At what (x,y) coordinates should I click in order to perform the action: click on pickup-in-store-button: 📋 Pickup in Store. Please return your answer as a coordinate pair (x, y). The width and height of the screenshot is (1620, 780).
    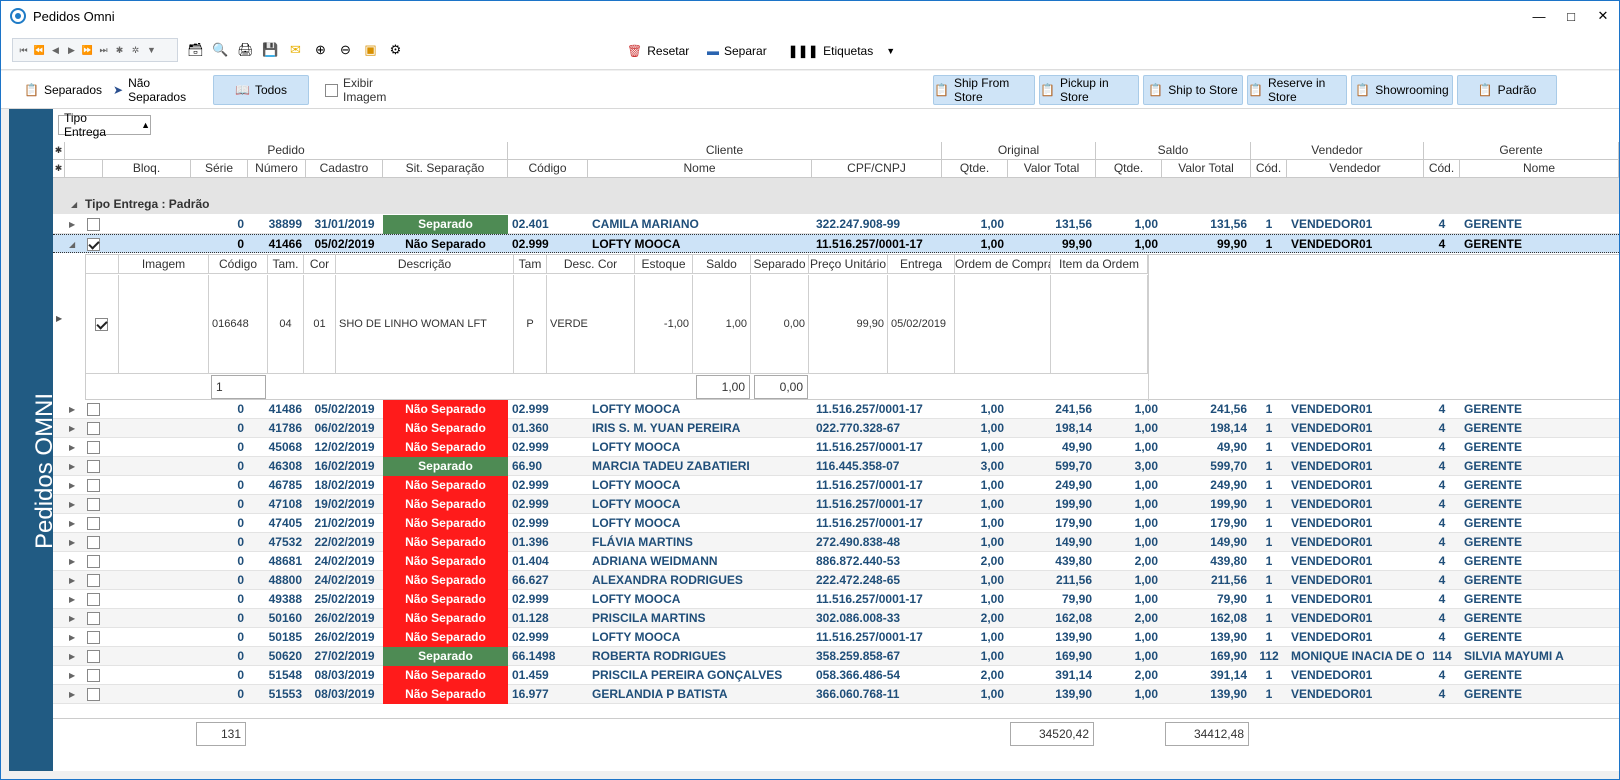
    Looking at the image, I should click on (1089, 90).